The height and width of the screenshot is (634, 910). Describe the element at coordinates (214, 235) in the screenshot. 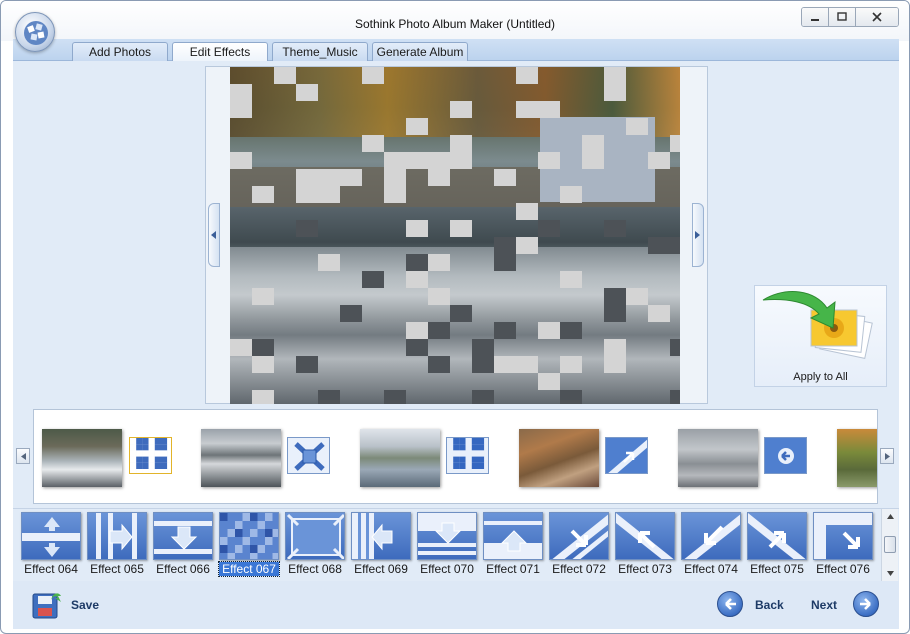

I see `preview-prev-button` at that location.